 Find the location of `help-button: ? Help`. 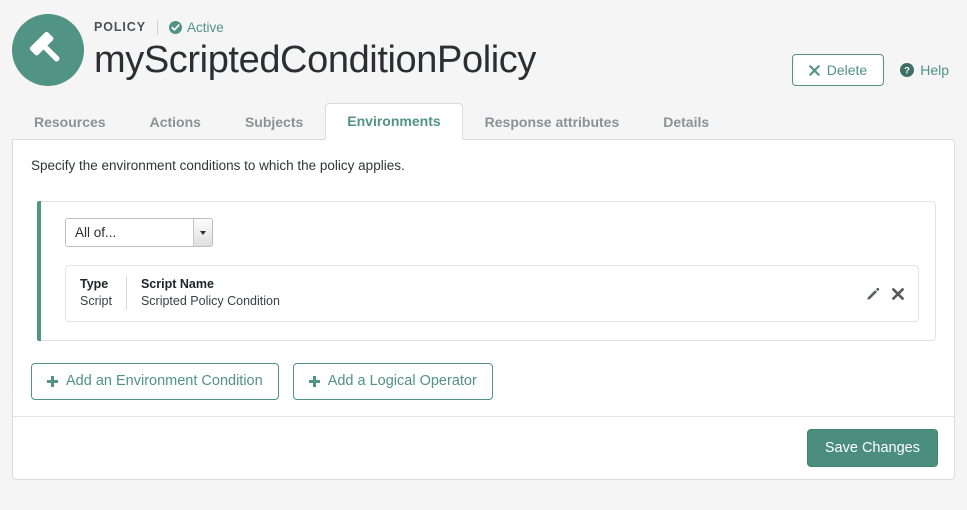

help-button: ? Help is located at coordinates (924, 70).